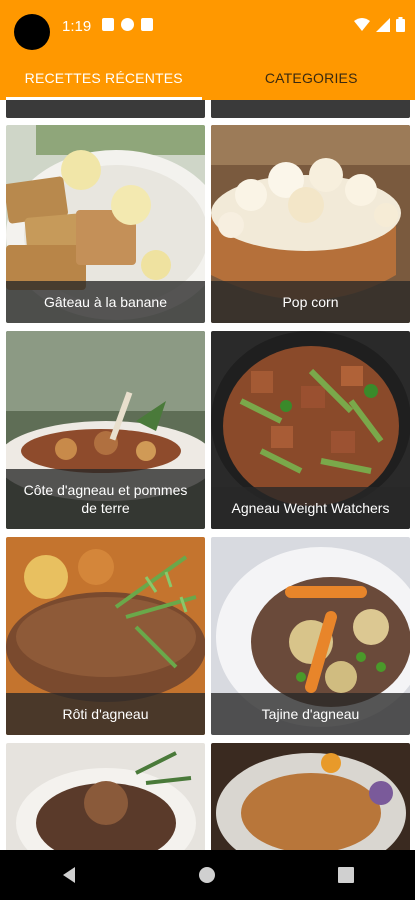  I want to click on recipe-card-banana-cake: Gâteau à la banane, so click(105, 224).